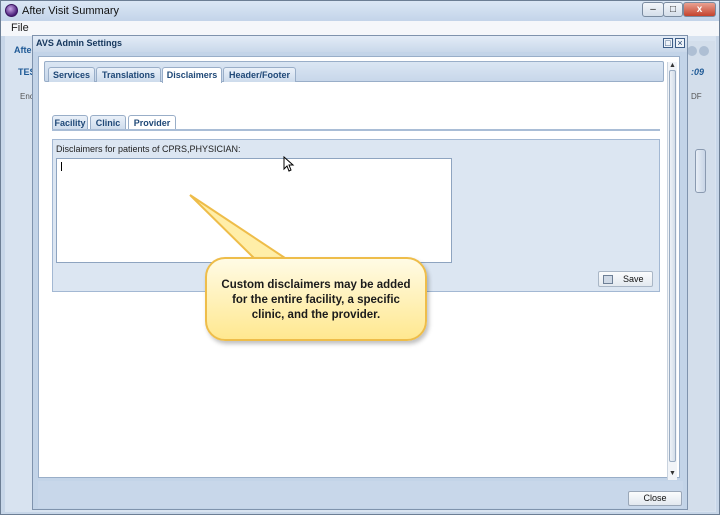 This screenshot has width=720, height=515. What do you see at coordinates (696, 96) in the screenshot?
I see `bg-label-df: DF` at bounding box center [696, 96].